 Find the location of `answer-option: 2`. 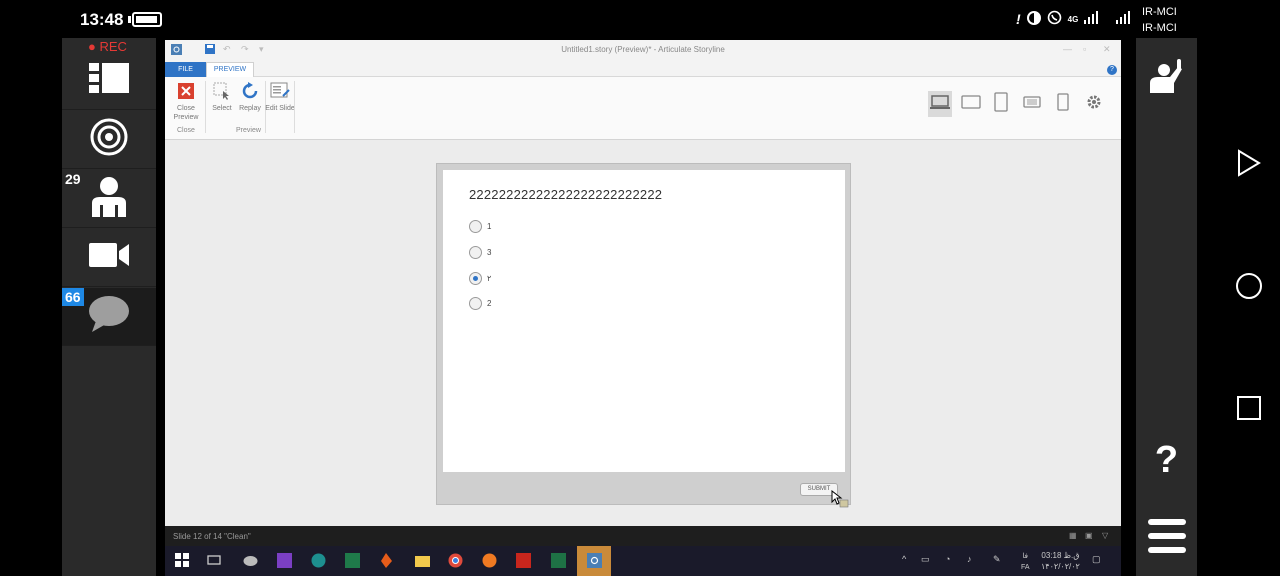

answer-option: 2 is located at coordinates (480, 303).